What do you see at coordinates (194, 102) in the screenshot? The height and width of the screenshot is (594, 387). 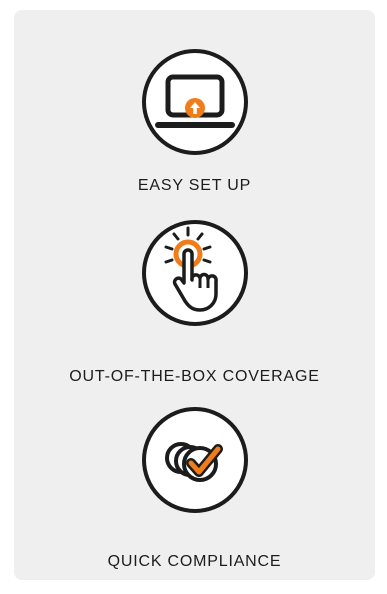 I see `monitor-upload-icon` at bounding box center [194, 102].